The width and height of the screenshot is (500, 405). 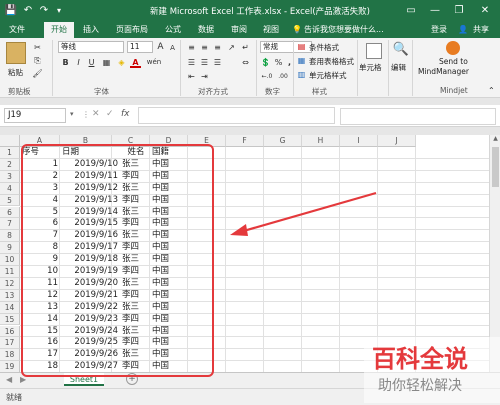 I want to click on currency-icon: 💲, so click(x=265, y=62).